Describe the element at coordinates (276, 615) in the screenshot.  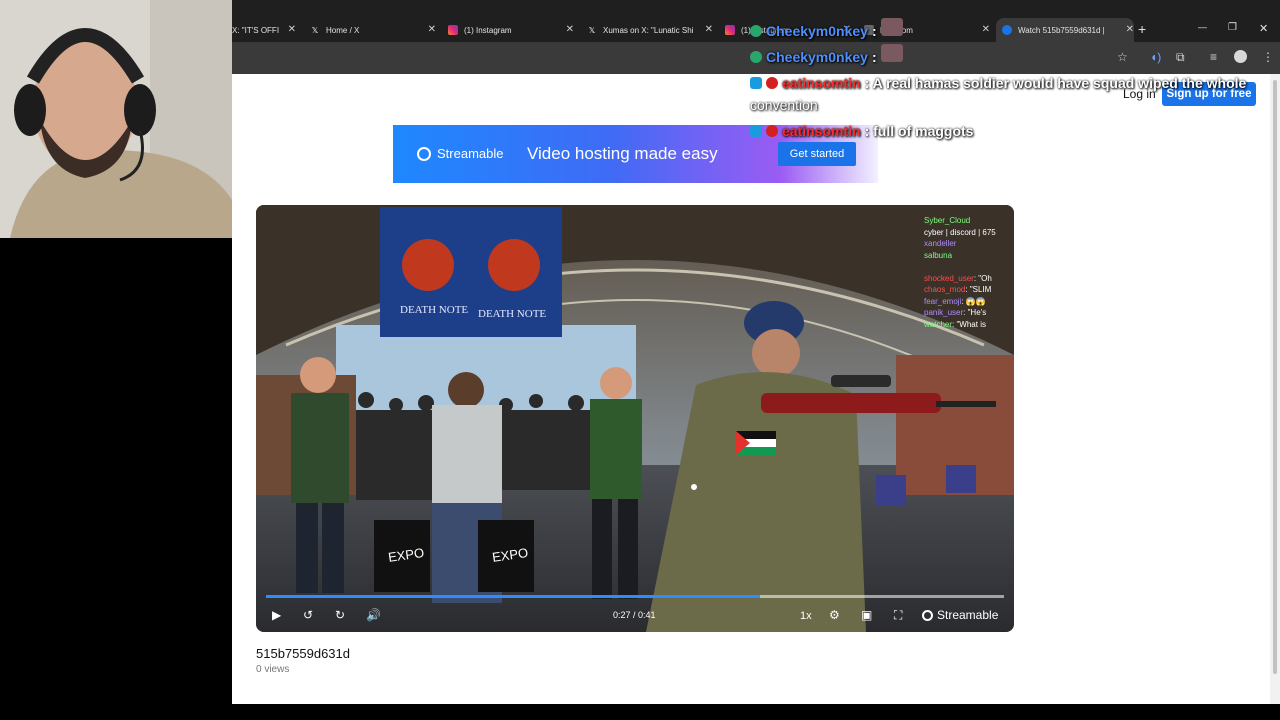
I see `play-icon: ▶` at that location.